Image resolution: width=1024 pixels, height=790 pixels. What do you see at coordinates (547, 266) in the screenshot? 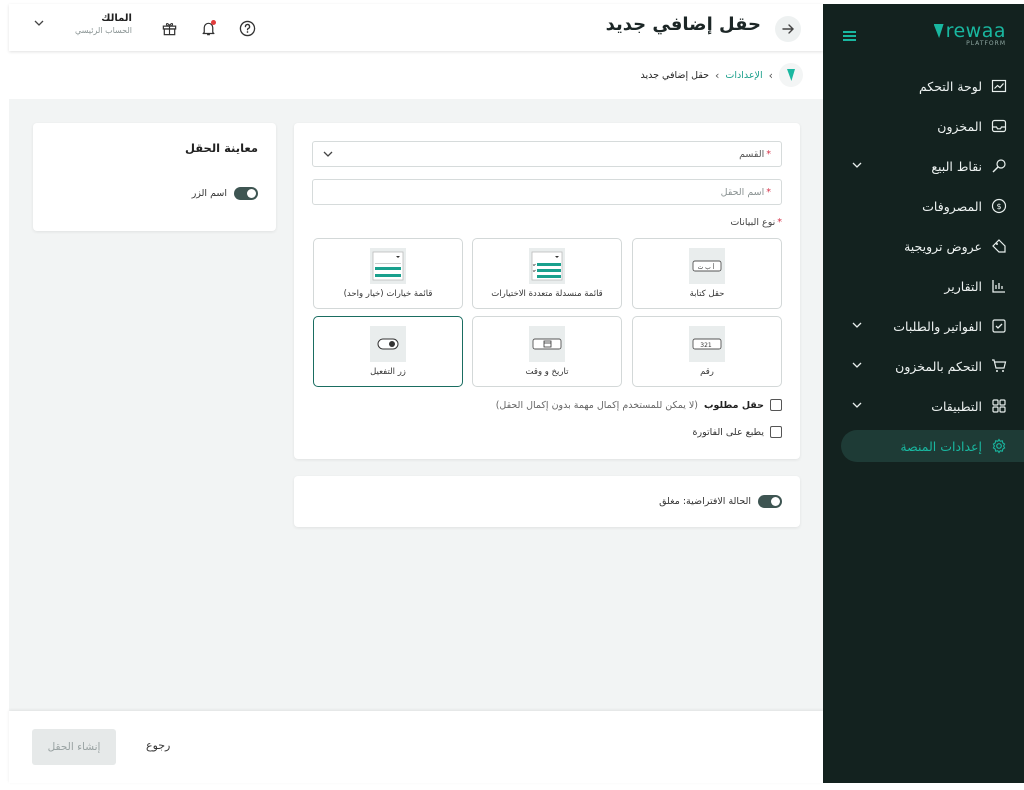
I see `multi-dropdown-icon` at bounding box center [547, 266].